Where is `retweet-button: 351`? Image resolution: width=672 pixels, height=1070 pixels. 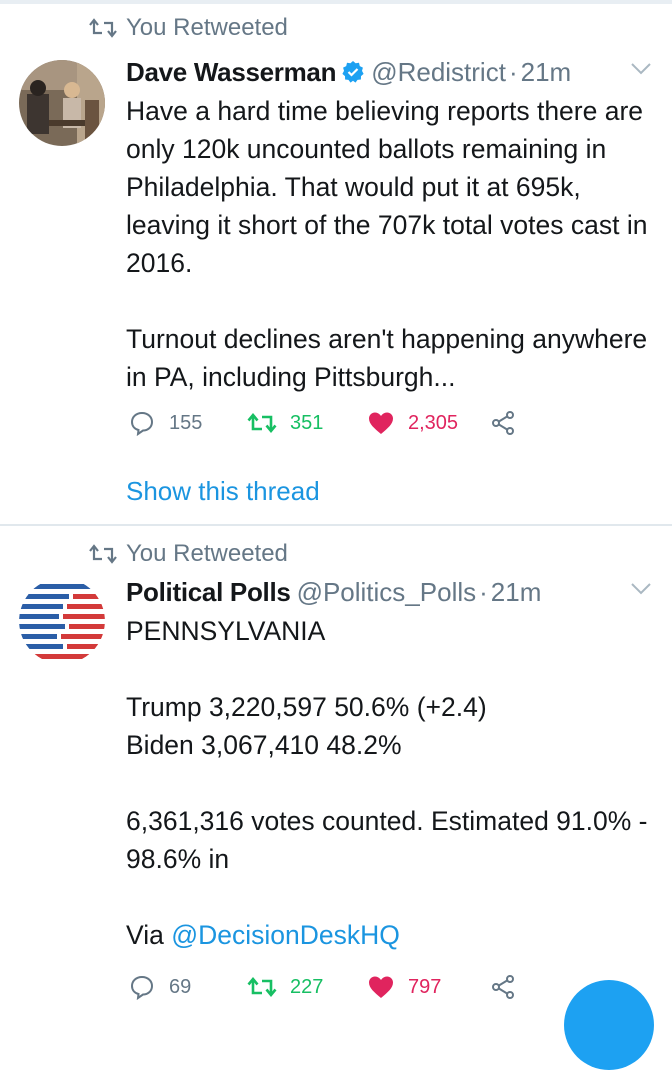
retweet-button: 351 is located at coordinates (307, 423).